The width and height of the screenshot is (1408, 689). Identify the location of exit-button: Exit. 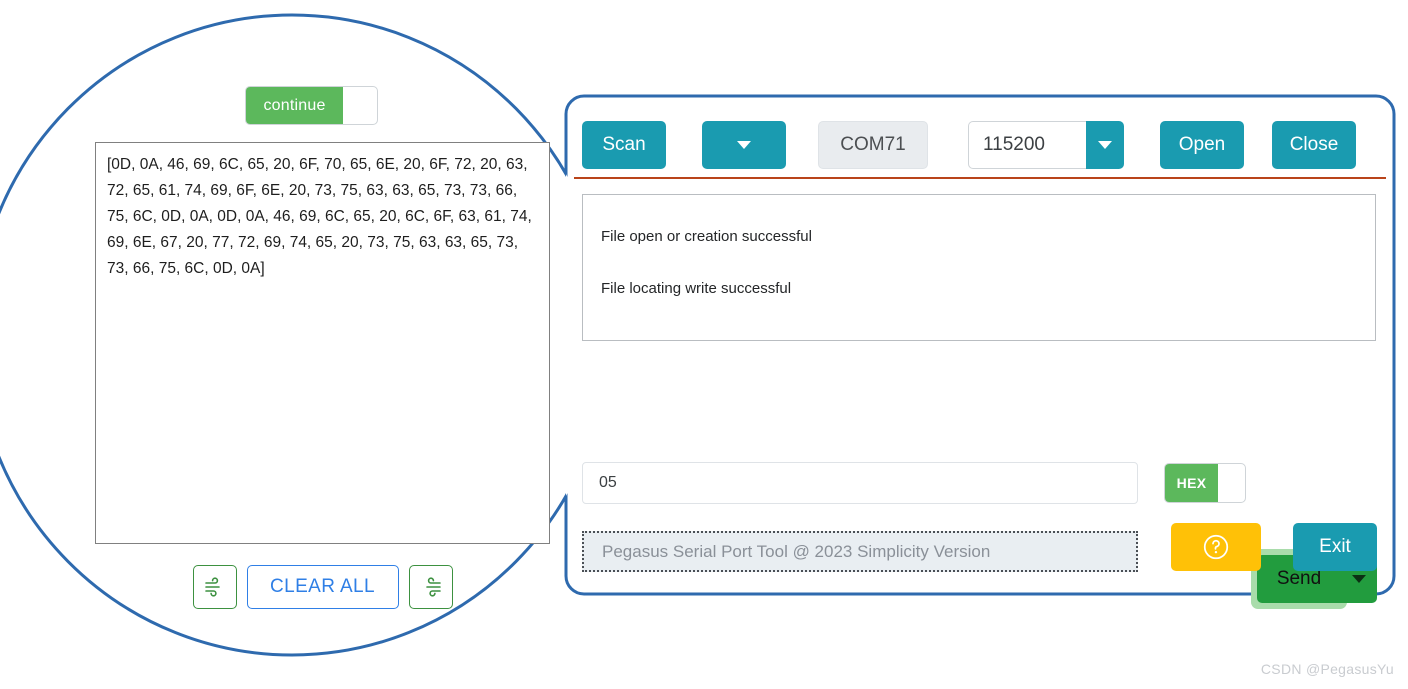
(1335, 547).